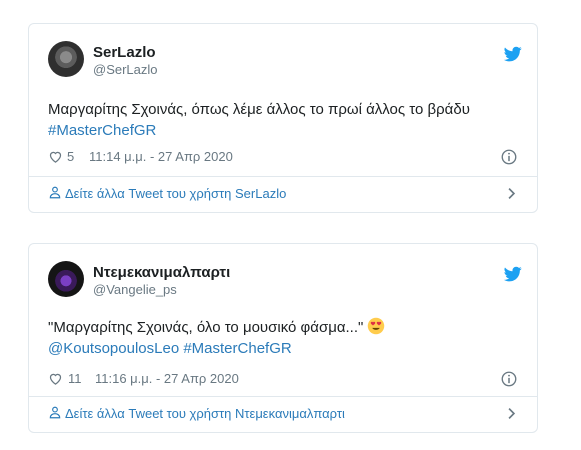  I want to click on tweet-timestamp: 11:16 μ.μ. - 27 Απρ 2020, so click(167, 378).